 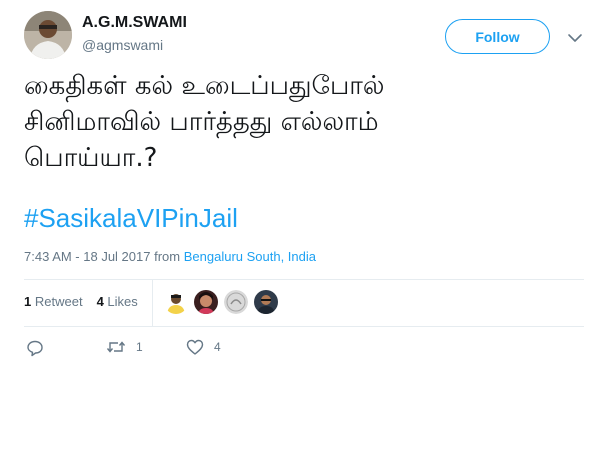 I want to click on reply-icon, so click(x=35, y=348).